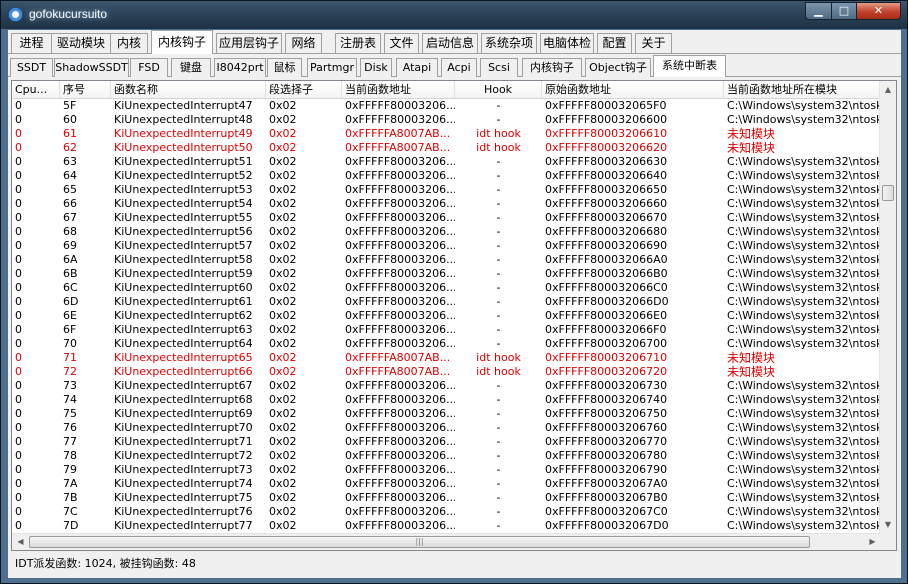 The image size is (908, 584). I want to click on main-tab-6: 注册表, so click(358, 43).